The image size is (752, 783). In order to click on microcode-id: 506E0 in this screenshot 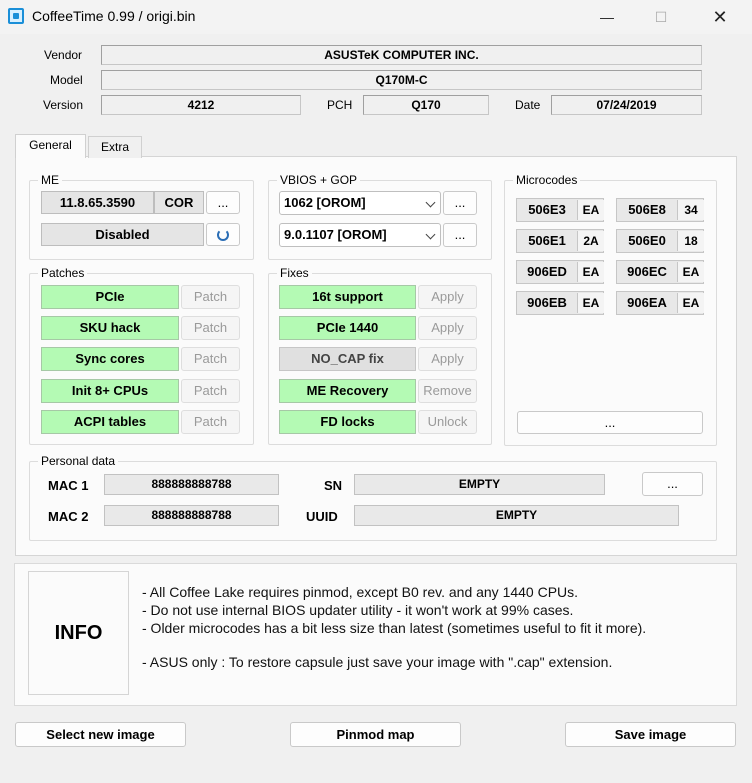, I will do `click(647, 240)`.